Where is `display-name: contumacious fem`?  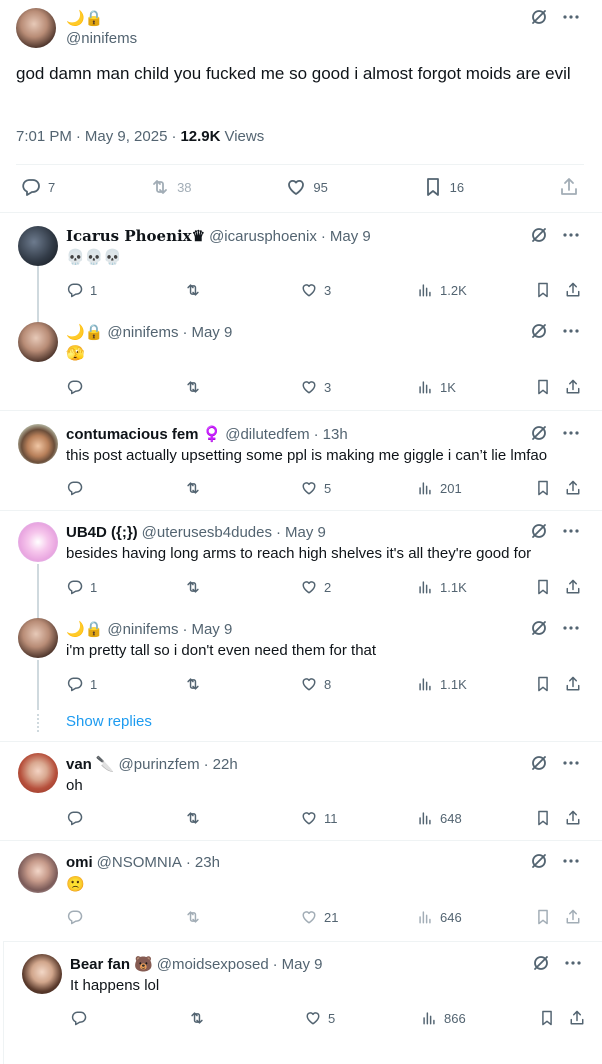 display-name: contumacious fem is located at coordinates (132, 434).